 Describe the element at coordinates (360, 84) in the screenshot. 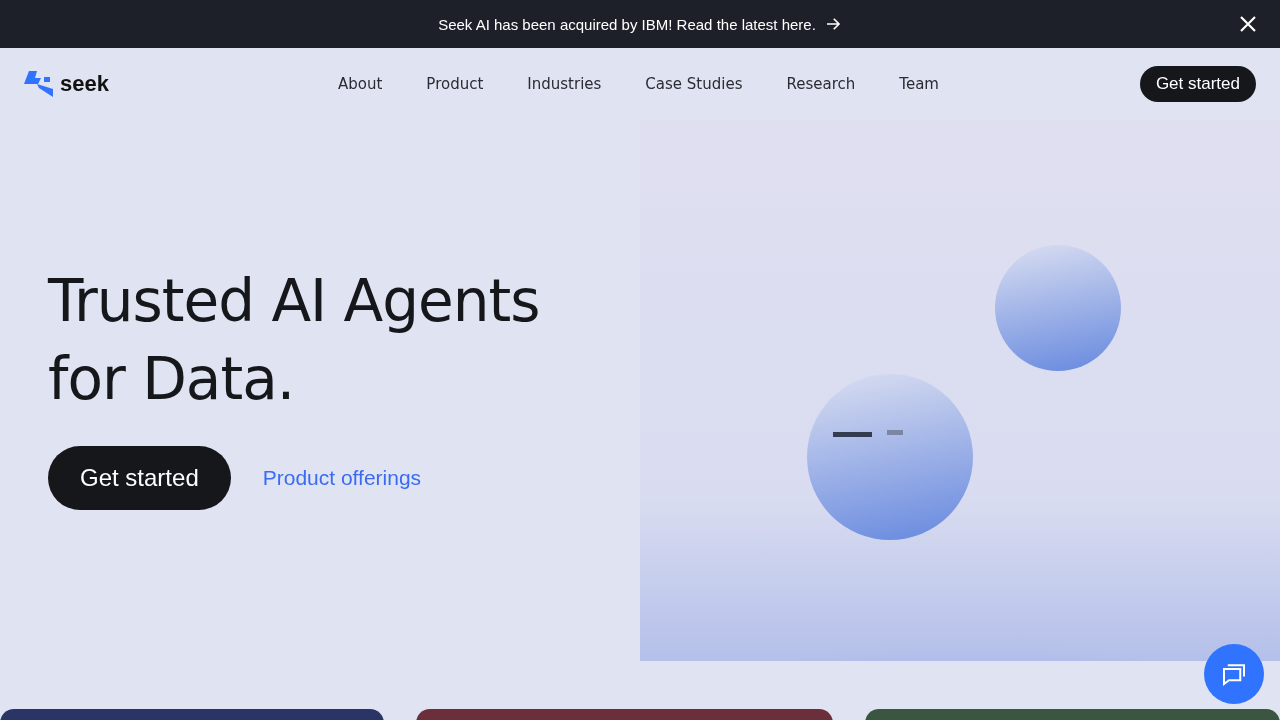

I see `nav-link: About` at that location.